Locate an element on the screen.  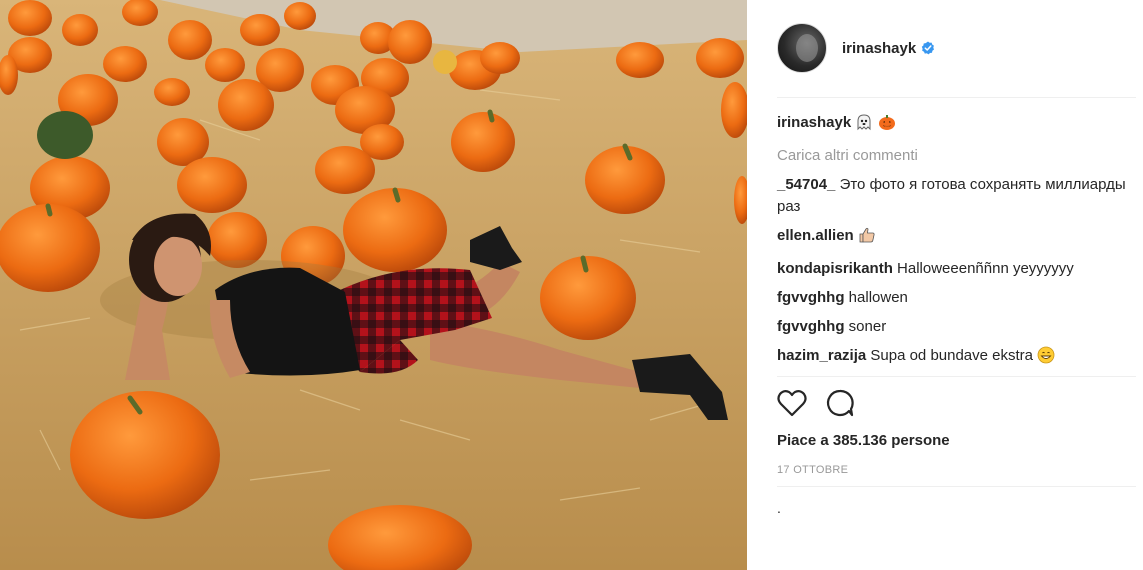
caption: irinashayk is located at coordinates (953, 125).